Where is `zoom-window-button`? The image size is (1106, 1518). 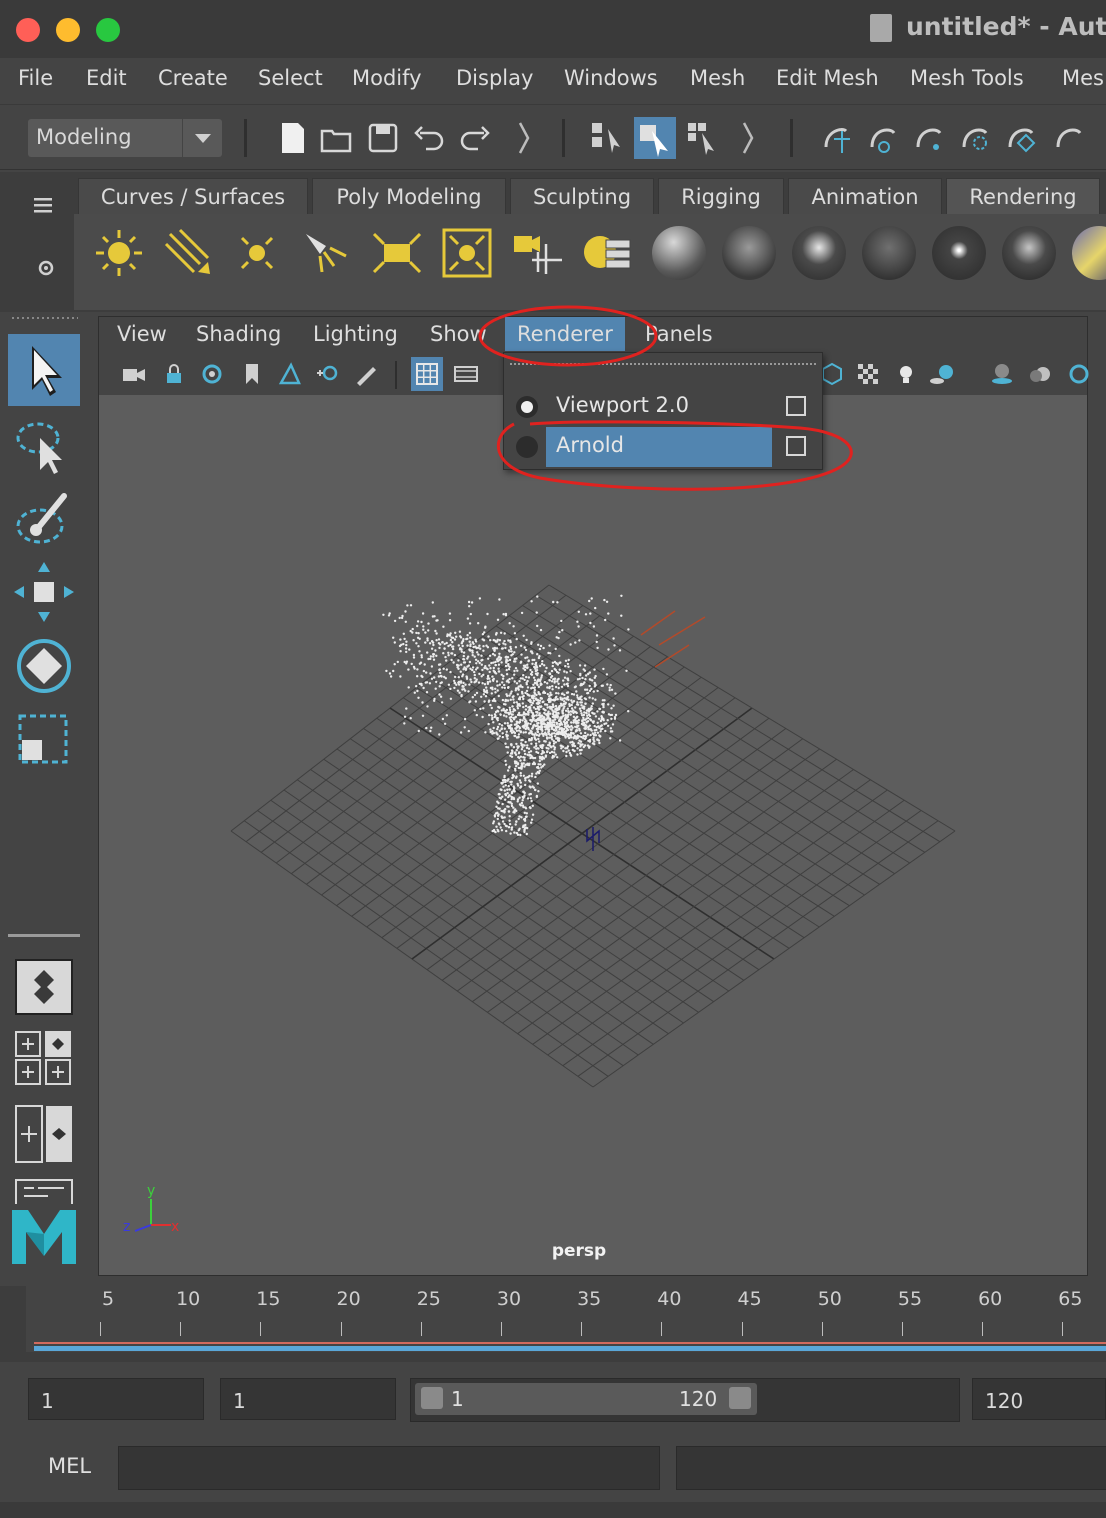 zoom-window-button is located at coordinates (108, 30).